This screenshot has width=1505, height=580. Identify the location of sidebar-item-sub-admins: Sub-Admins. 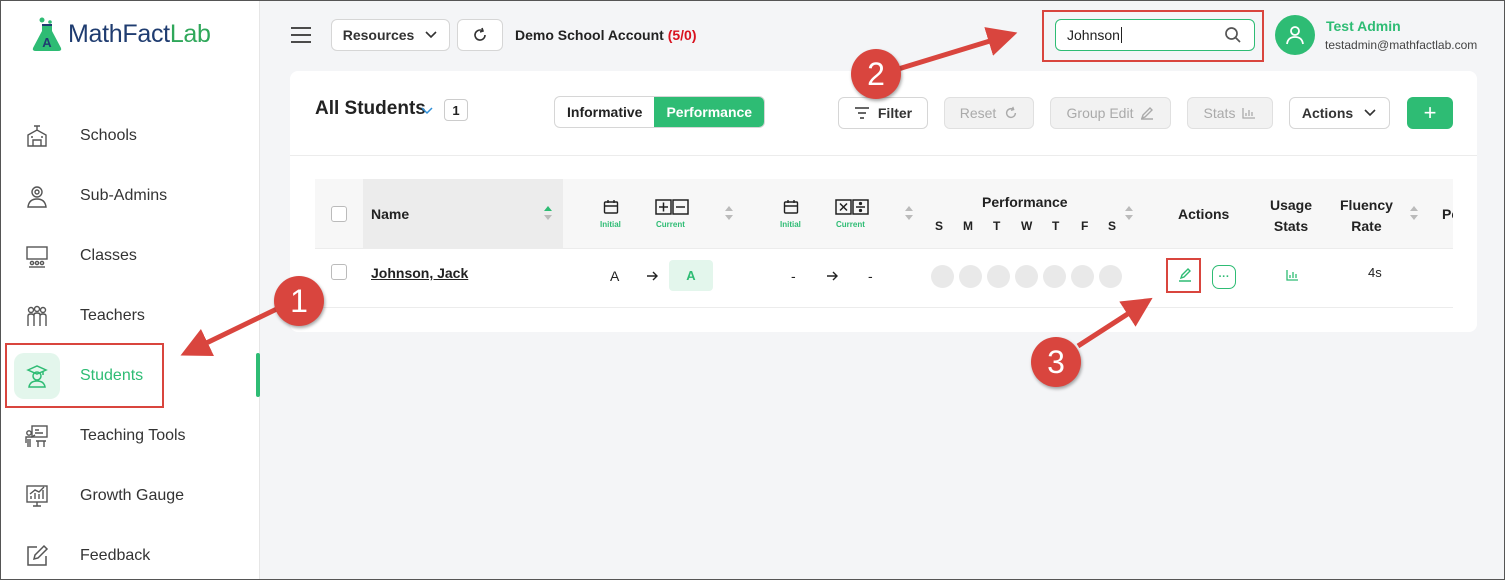
(132, 196).